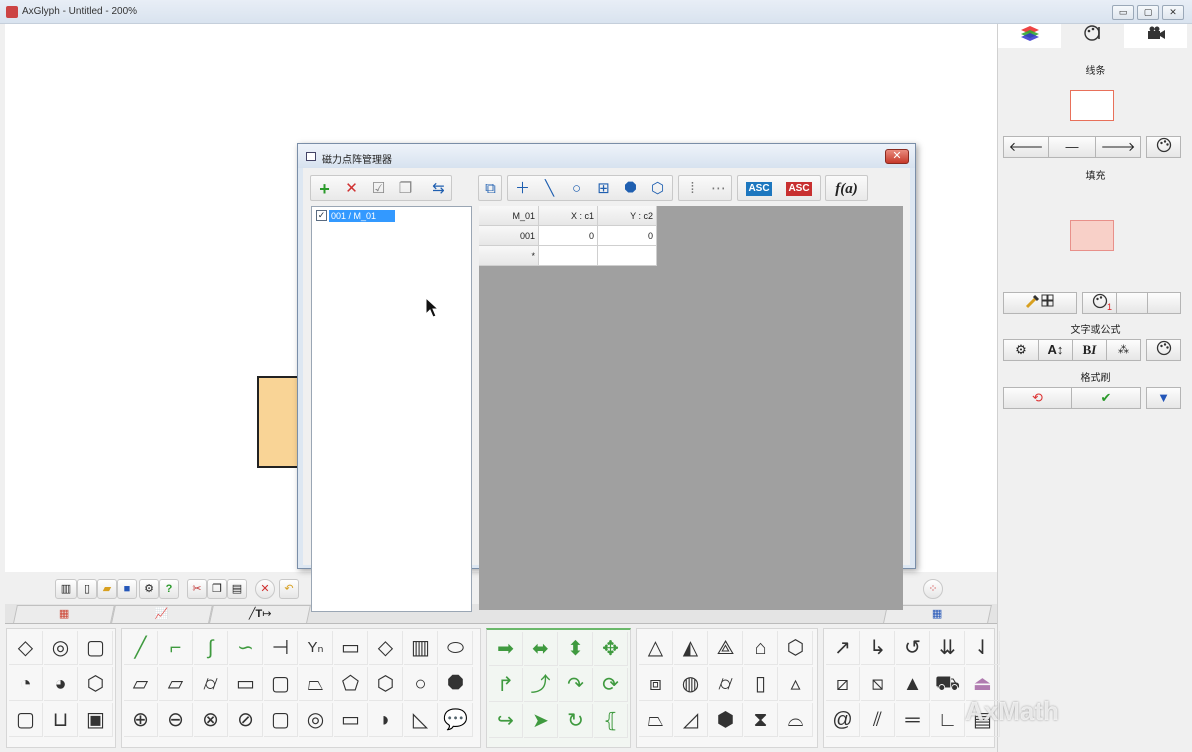 This screenshot has height=752, width=1192. I want to click on process-tool: ▥, so click(421, 648).